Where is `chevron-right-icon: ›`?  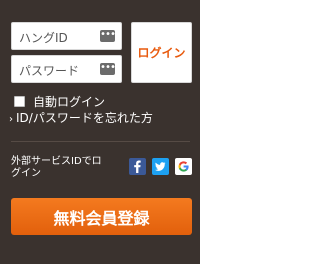
chevron-right-icon: › is located at coordinates (11, 119).